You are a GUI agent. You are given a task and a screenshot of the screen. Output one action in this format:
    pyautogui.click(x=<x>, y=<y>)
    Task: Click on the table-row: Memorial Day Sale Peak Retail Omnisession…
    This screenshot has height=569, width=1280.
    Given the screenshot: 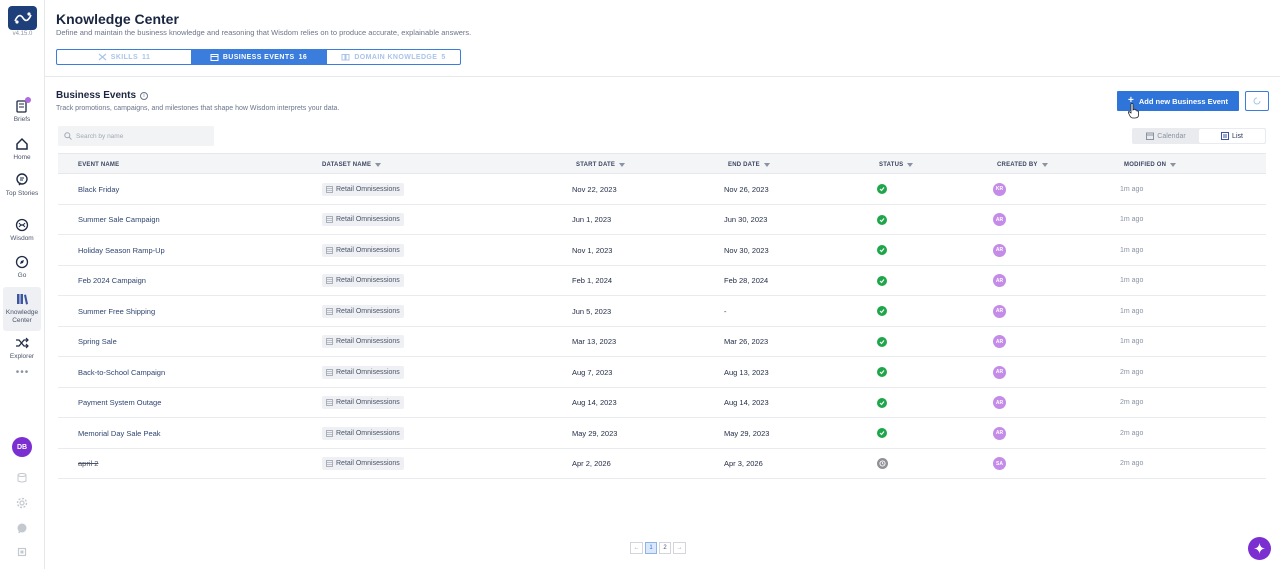 What is the action you would take?
    pyautogui.click(x=662, y=433)
    